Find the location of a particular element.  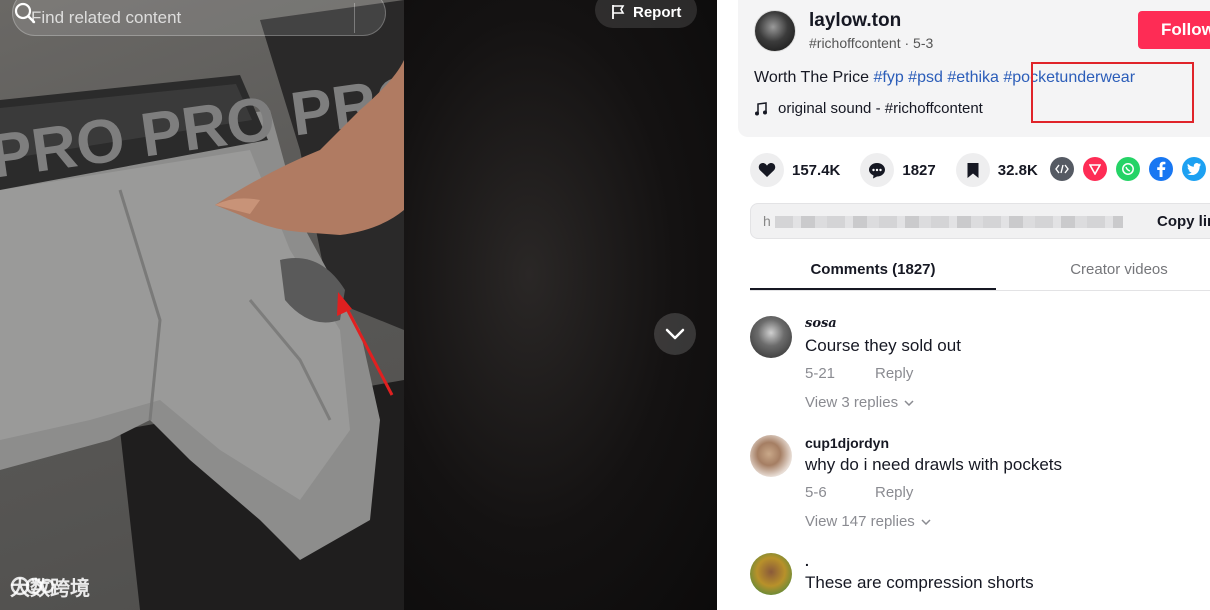

search-divider is located at coordinates (354, 18).